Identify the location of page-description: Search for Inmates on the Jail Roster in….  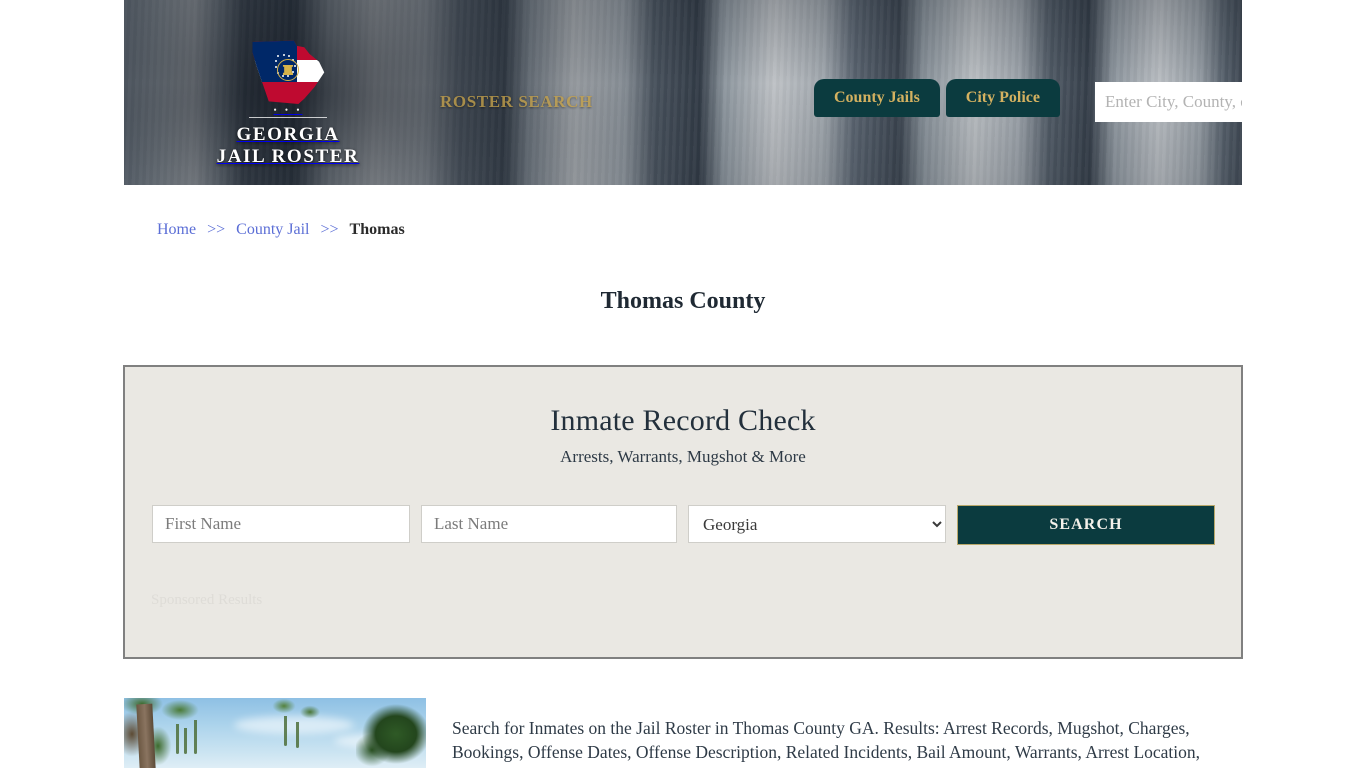
(826, 742).